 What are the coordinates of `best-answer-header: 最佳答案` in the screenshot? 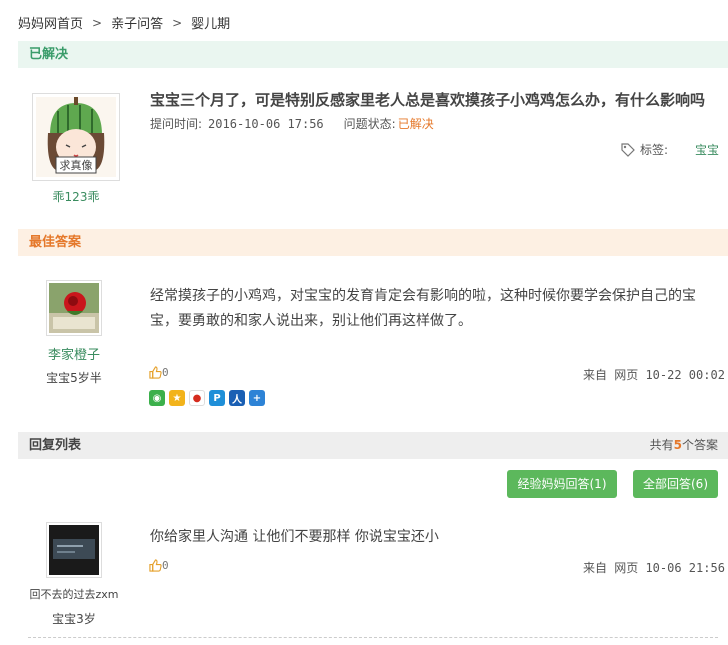 It's located at (373, 242).